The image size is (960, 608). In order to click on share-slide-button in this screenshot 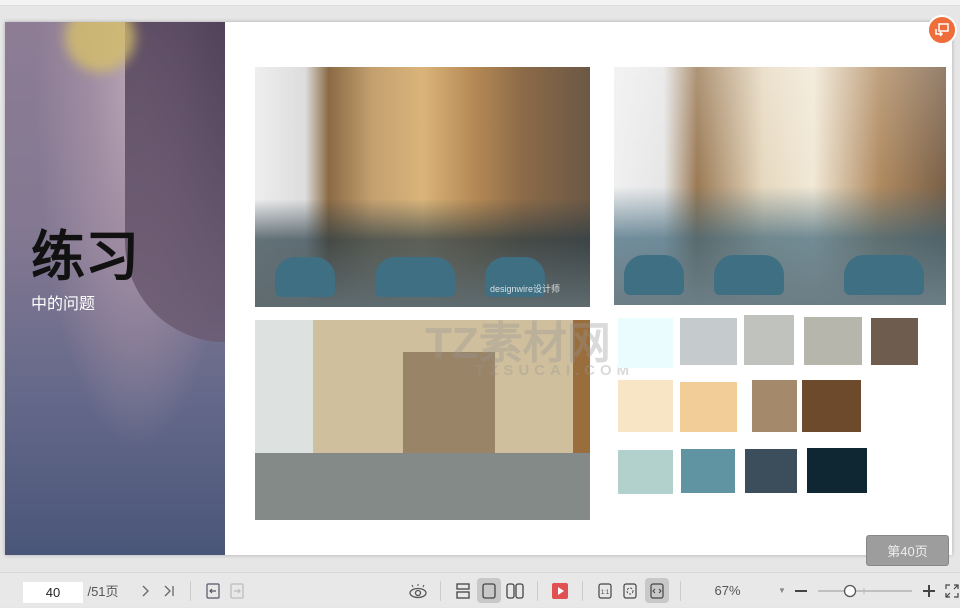, I will do `click(942, 30)`.